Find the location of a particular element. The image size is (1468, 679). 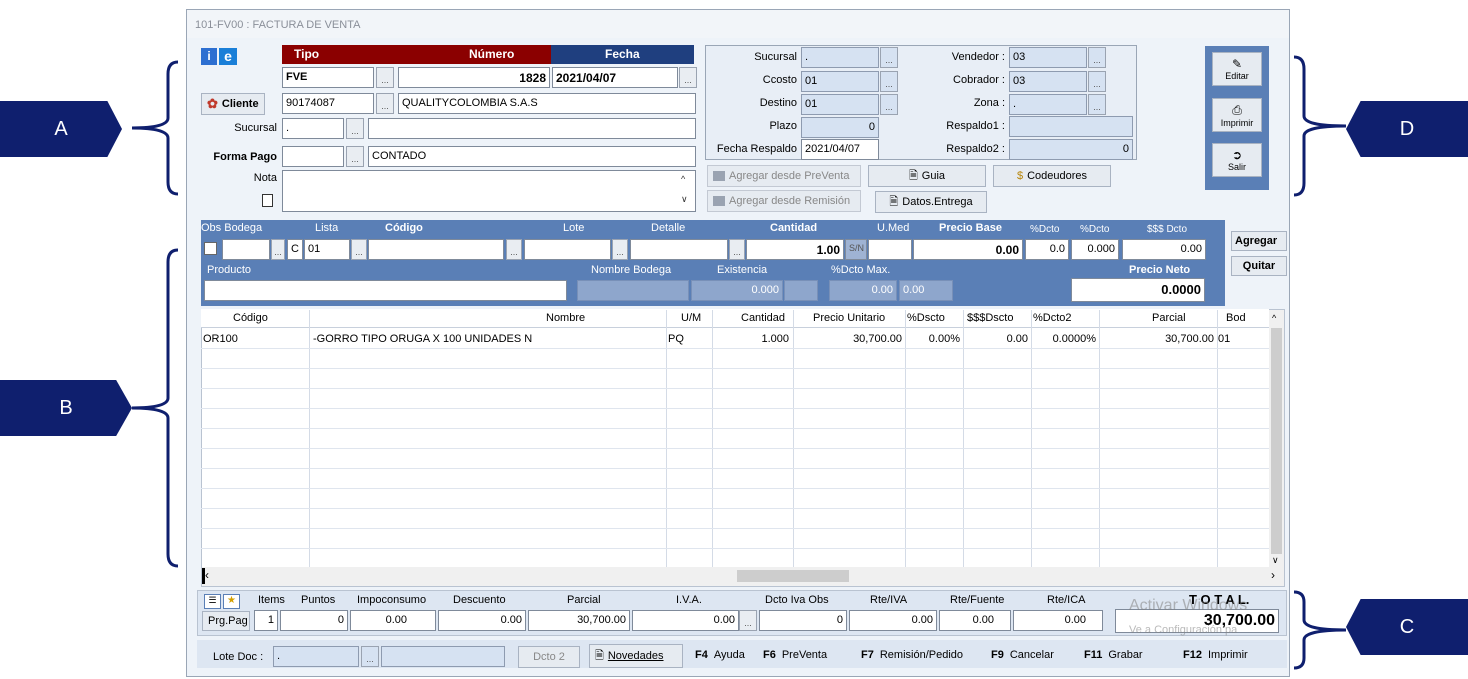

f4-ayuda: F4 Ayuda is located at coordinates (720, 655).